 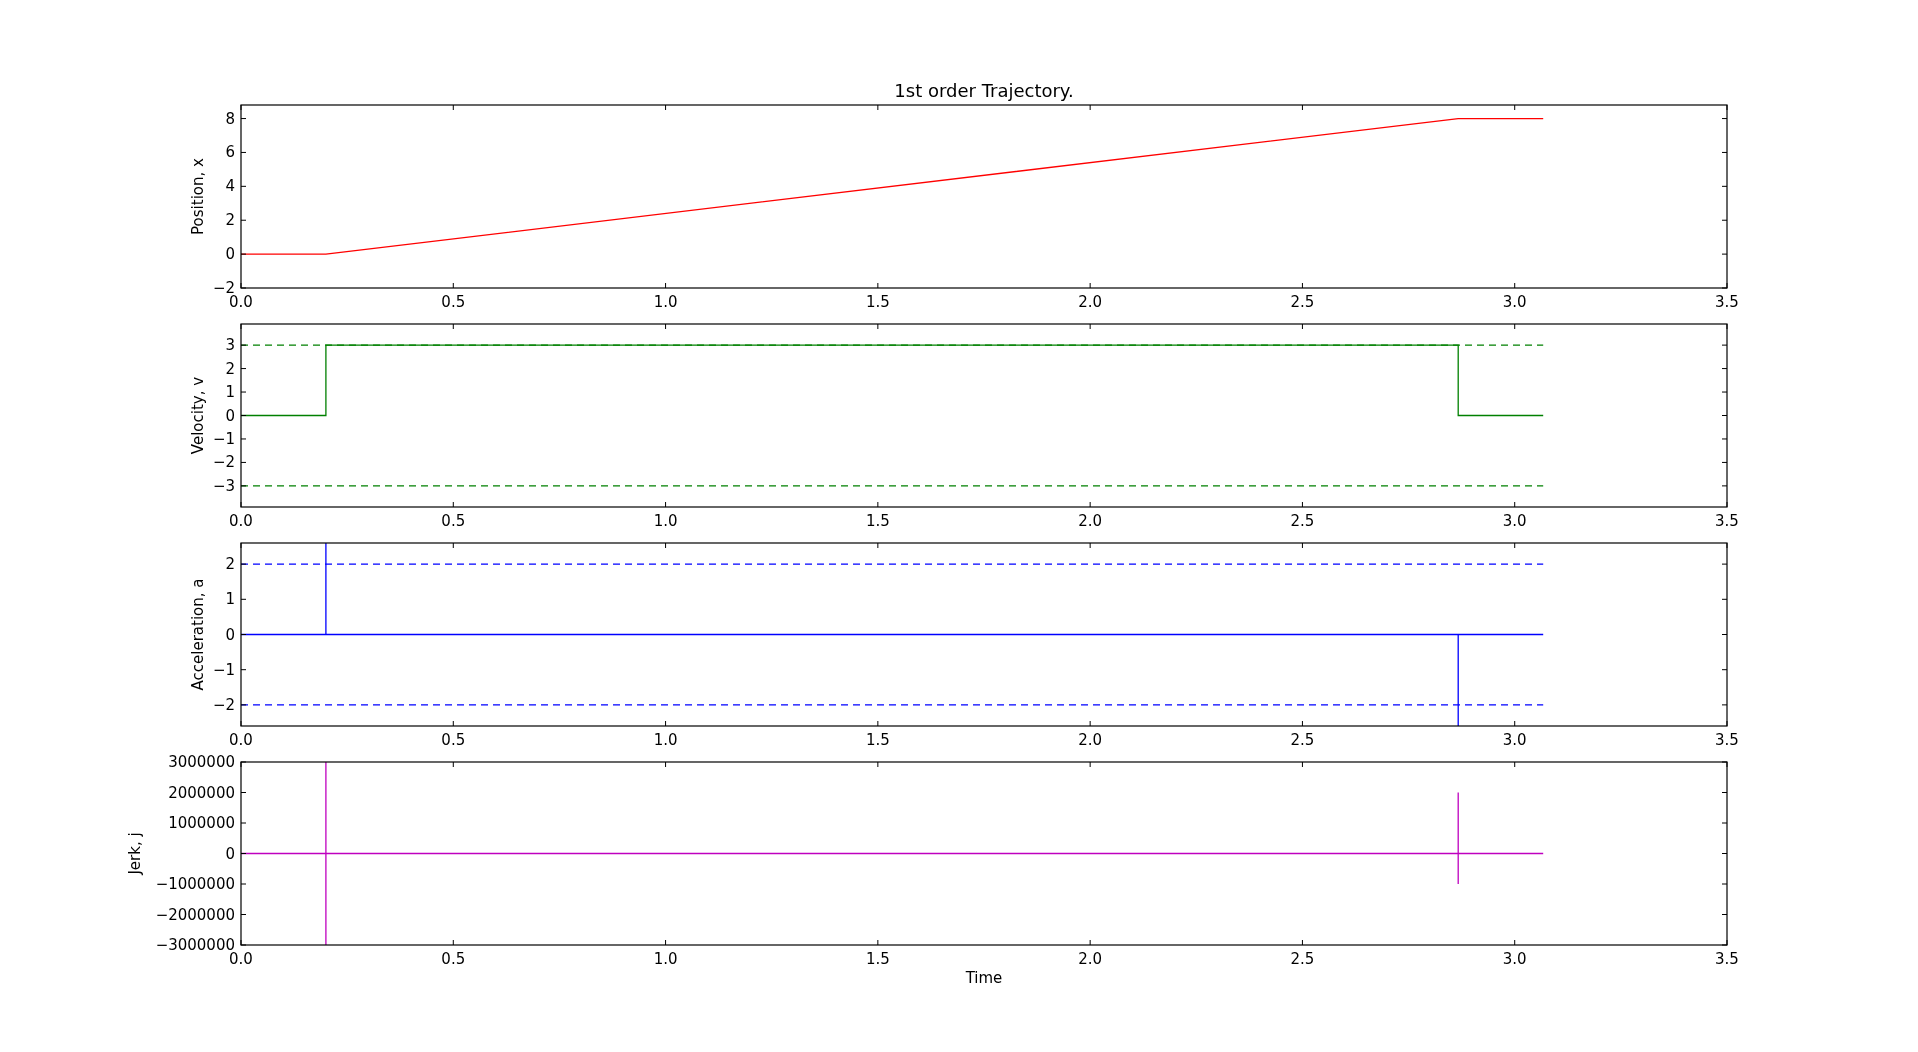 I want to click on tick-label: −2000000, so click(x=195, y=914).